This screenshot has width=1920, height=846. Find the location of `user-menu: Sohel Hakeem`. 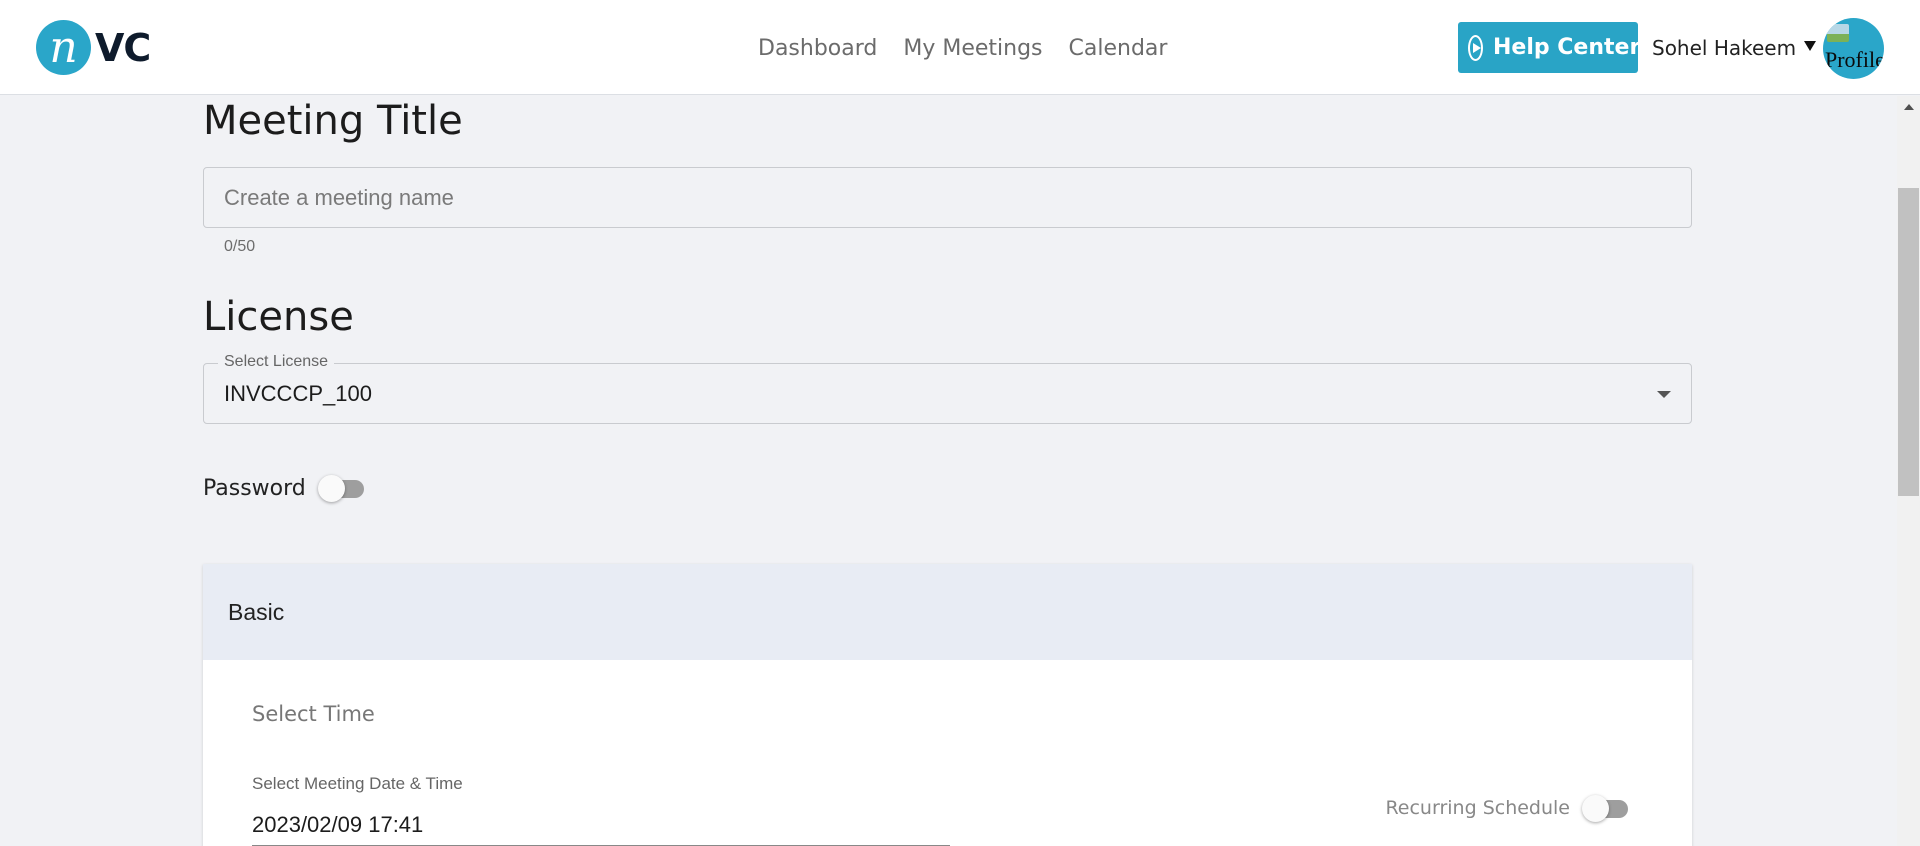

user-menu: Sohel Hakeem is located at coordinates (1734, 48).